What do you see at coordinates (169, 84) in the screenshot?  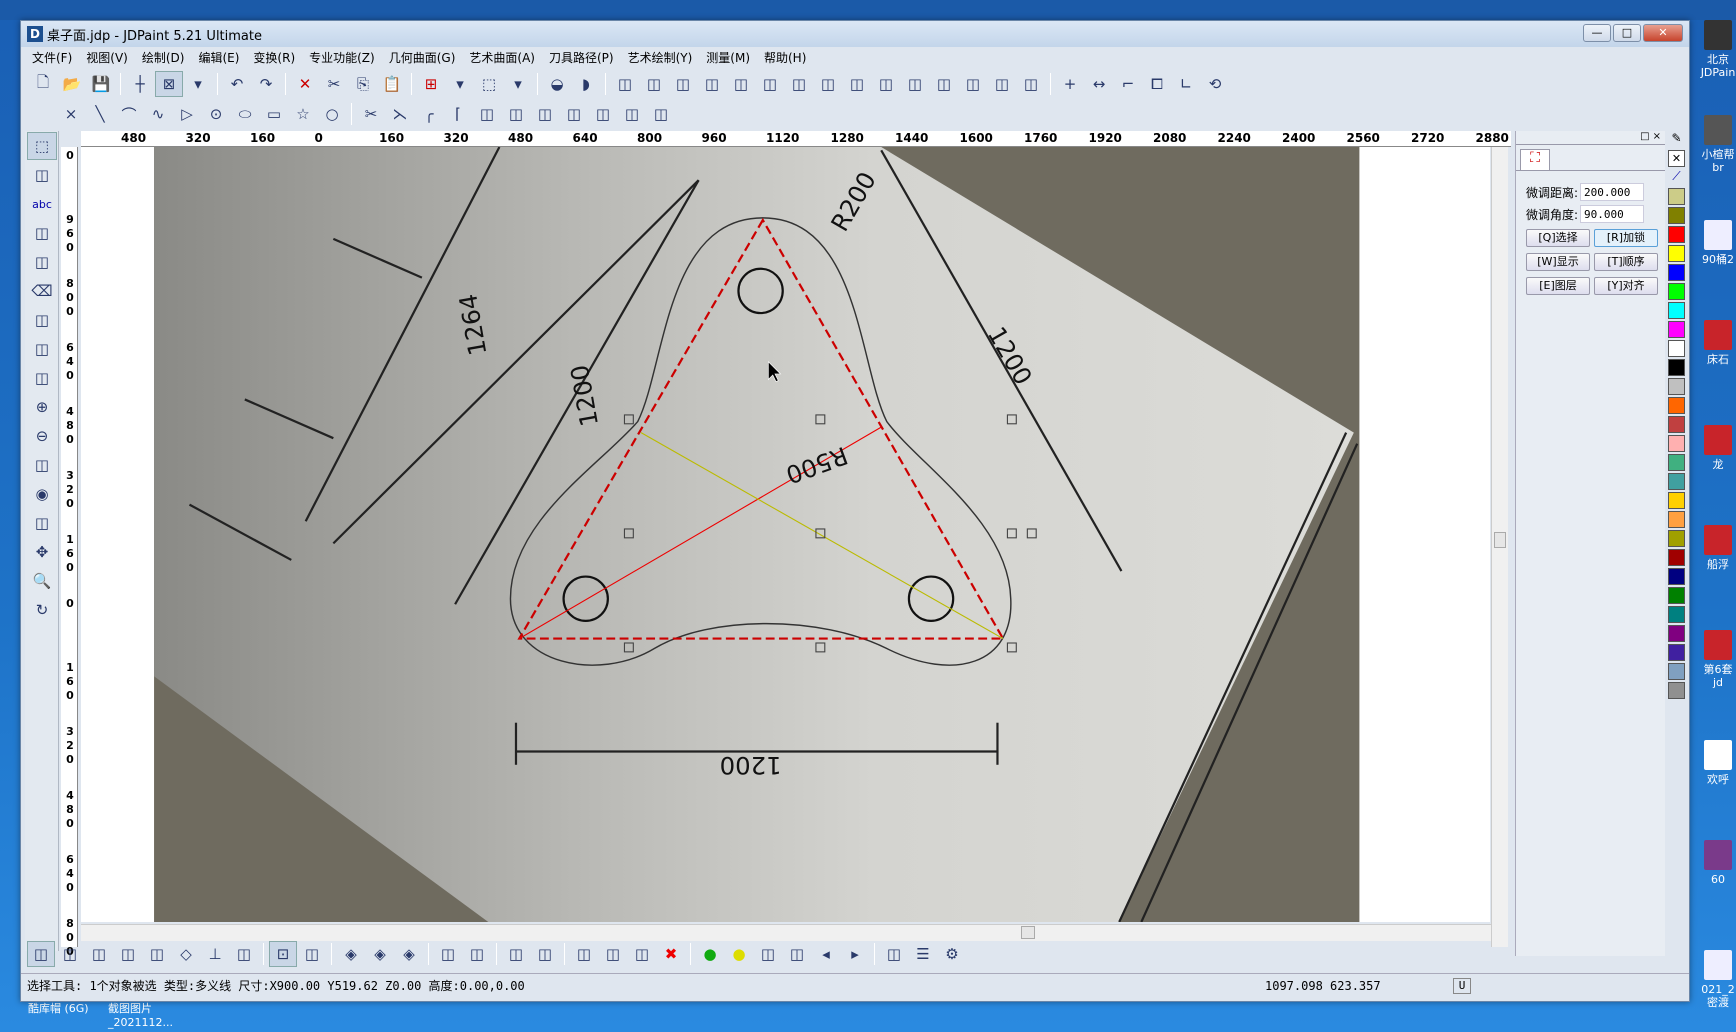 I see `select-box-icon: ⊠` at bounding box center [169, 84].